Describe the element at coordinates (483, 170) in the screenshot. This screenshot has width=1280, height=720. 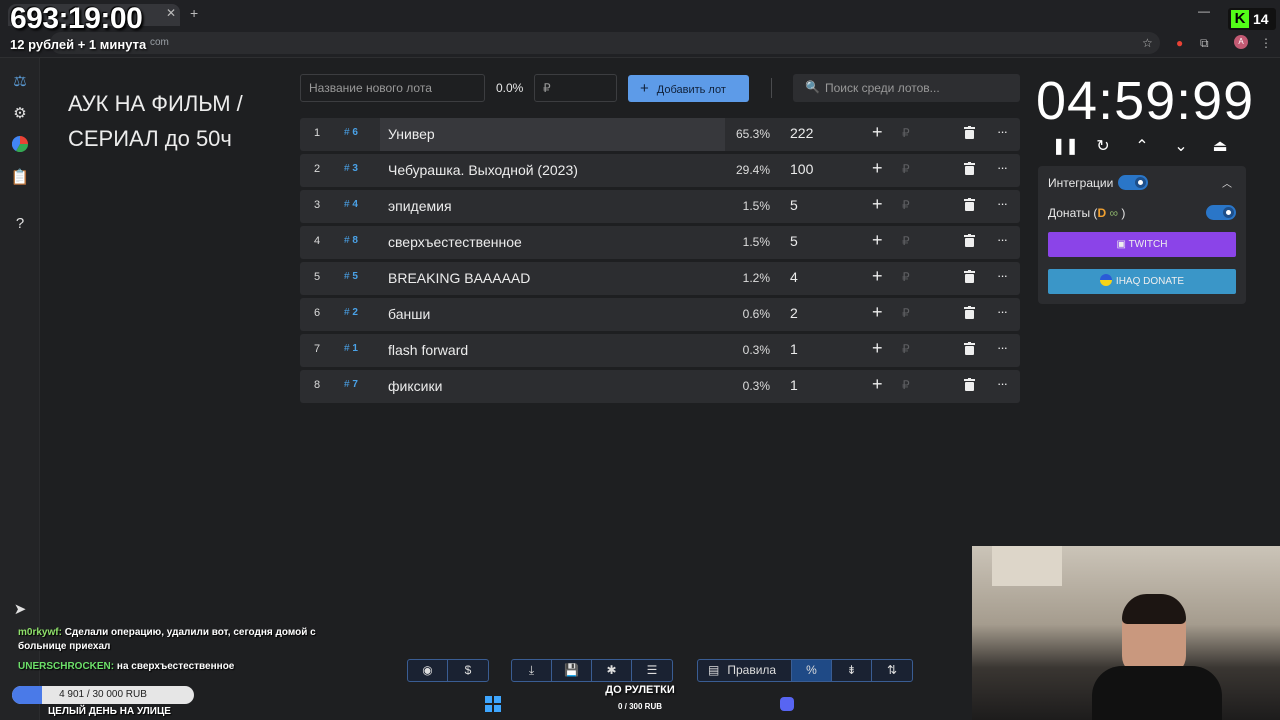
I see `lot-name: Чебурашка. Выходной (2023)` at that location.